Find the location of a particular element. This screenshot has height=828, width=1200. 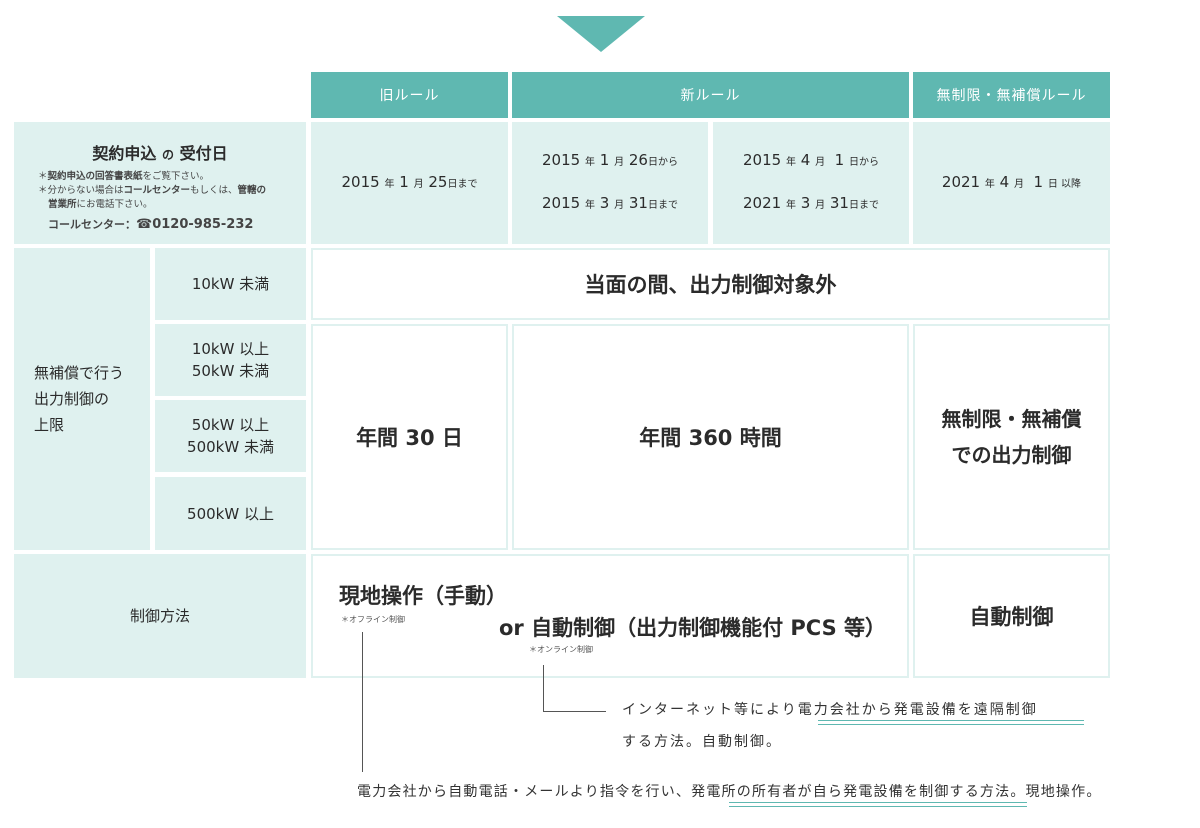

header-unlimited-rule: 無制限・無補償ルール is located at coordinates (1011, 95).